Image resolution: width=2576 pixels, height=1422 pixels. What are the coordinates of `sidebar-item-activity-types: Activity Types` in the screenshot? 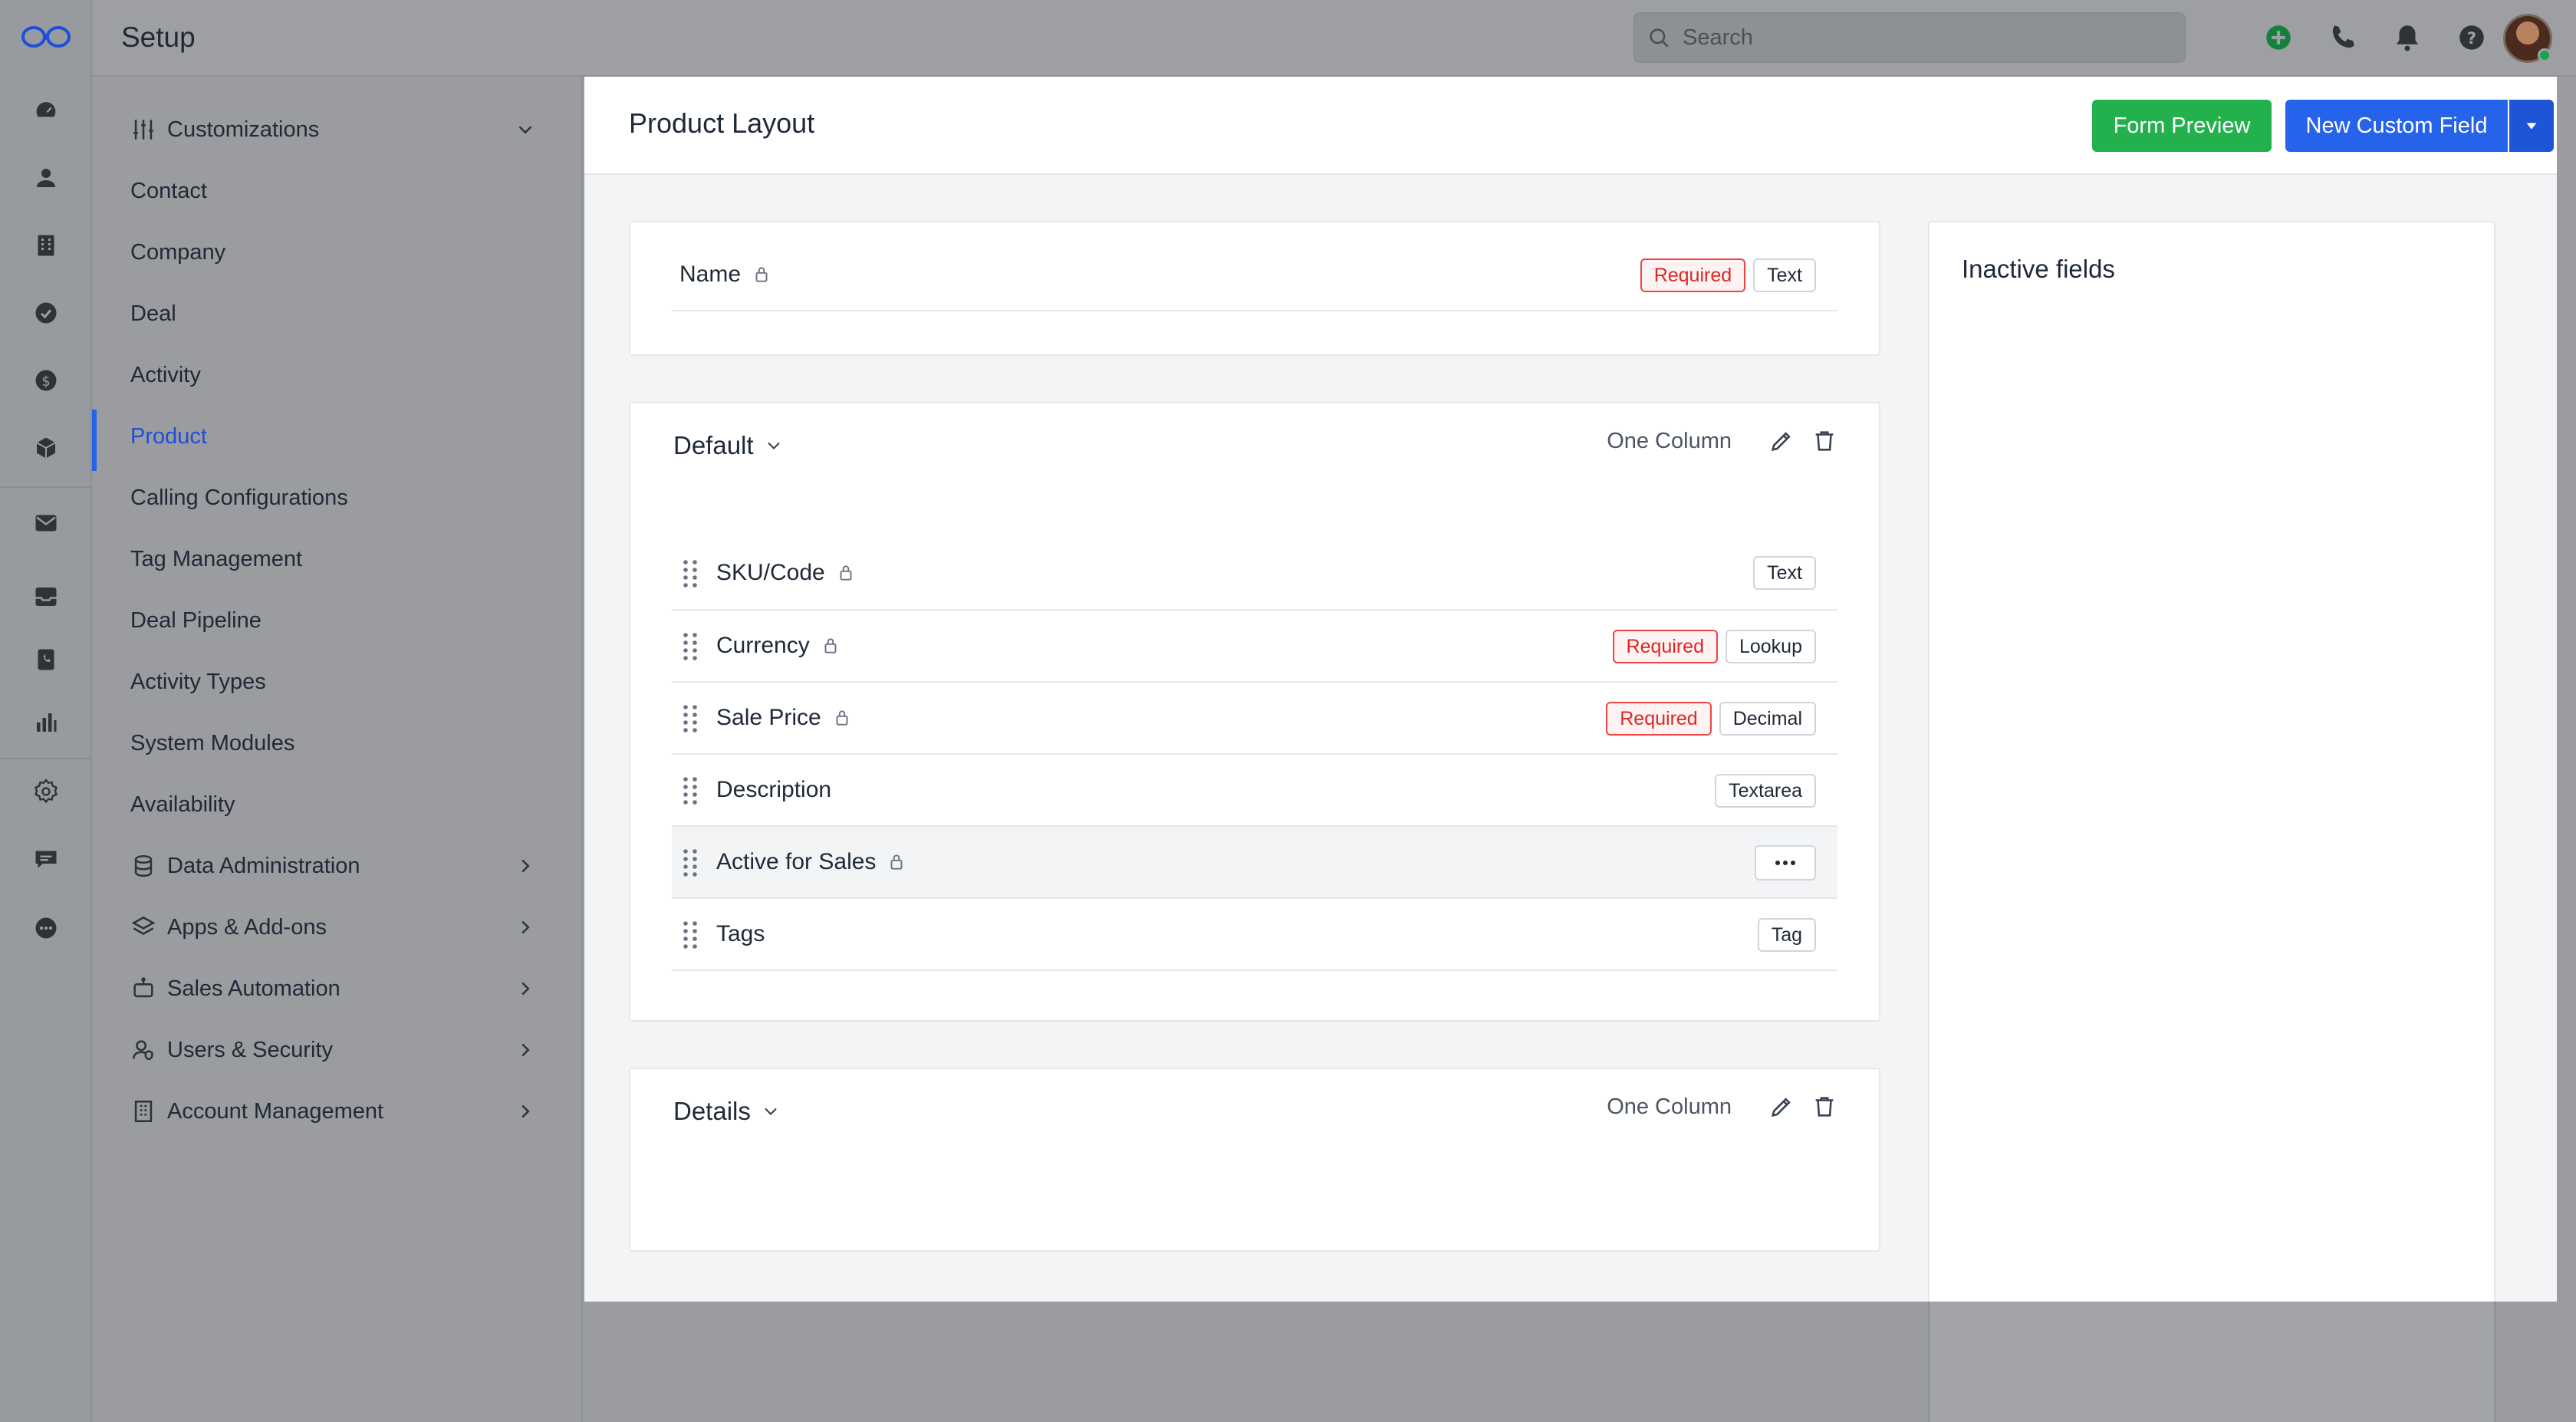 It's located at (198, 682).